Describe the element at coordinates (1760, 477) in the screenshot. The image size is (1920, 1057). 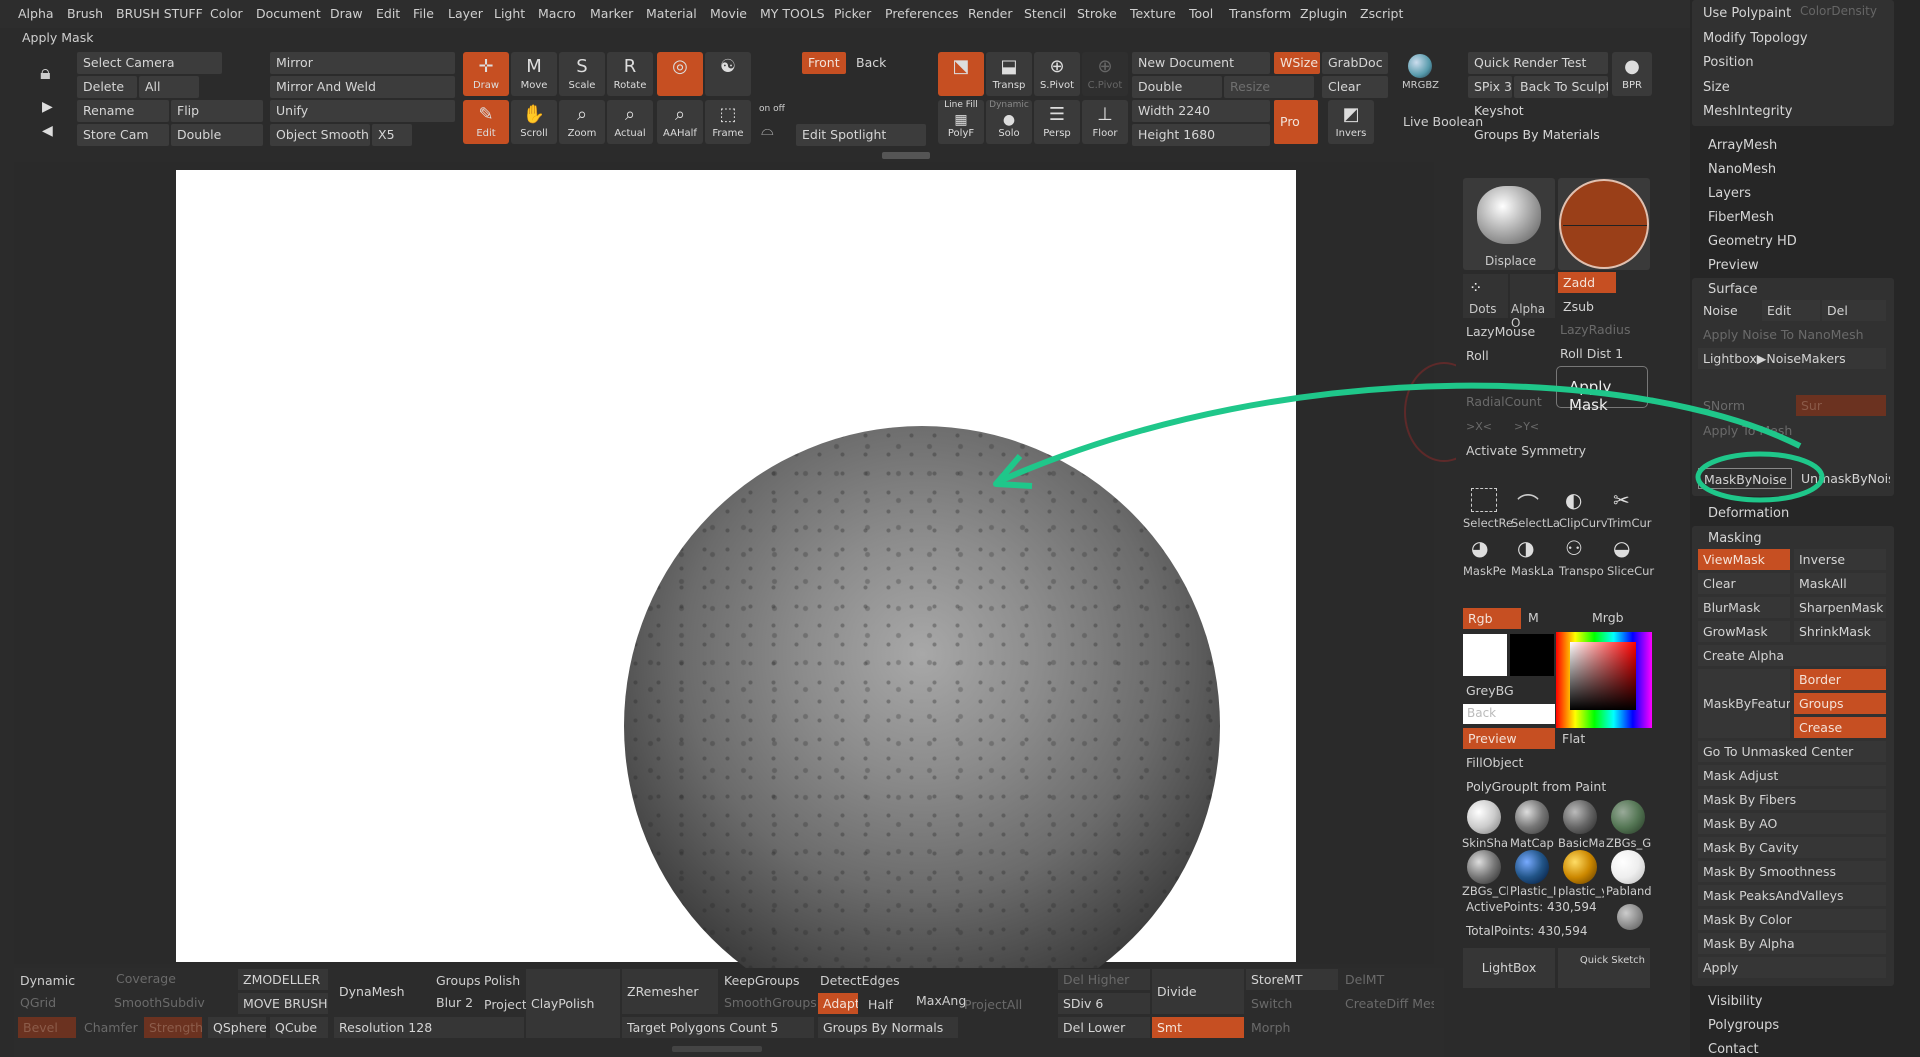
I see `annotation-highlight-ring` at that location.